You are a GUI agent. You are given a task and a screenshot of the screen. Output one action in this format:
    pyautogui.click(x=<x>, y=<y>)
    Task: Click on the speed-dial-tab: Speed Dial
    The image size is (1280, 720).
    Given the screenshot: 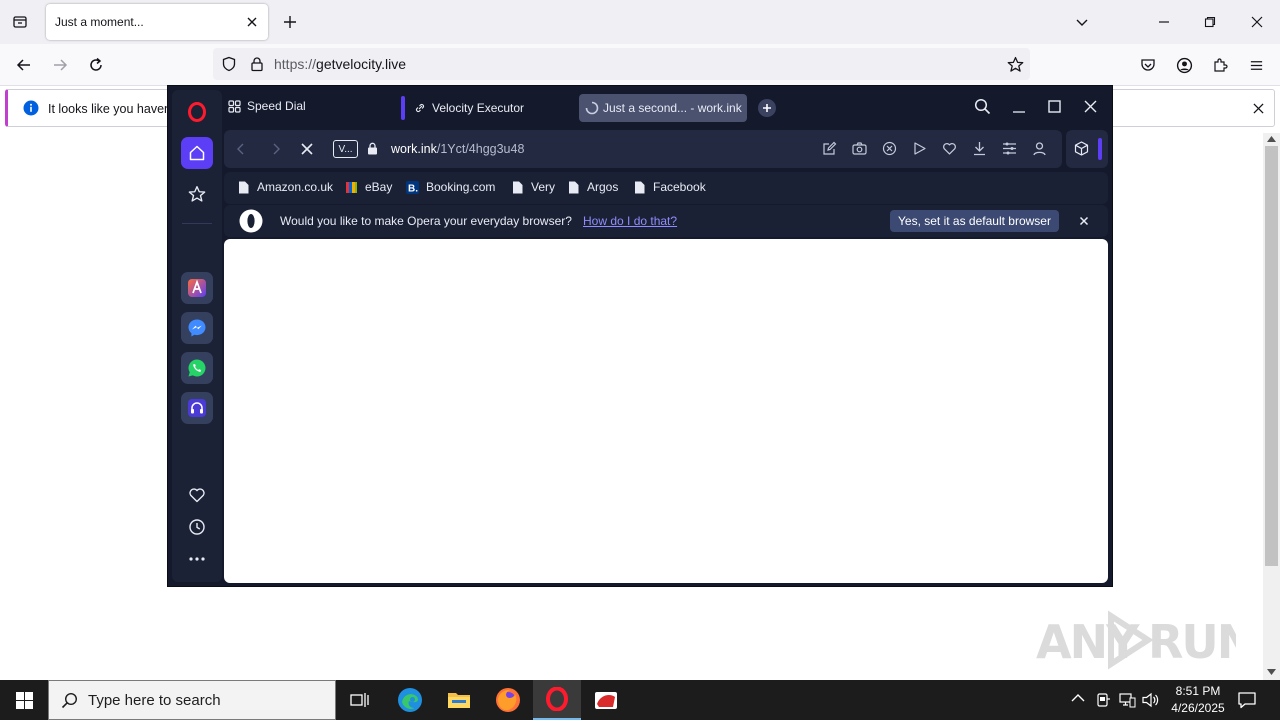 What is the action you would take?
    pyautogui.click(x=267, y=106)
    